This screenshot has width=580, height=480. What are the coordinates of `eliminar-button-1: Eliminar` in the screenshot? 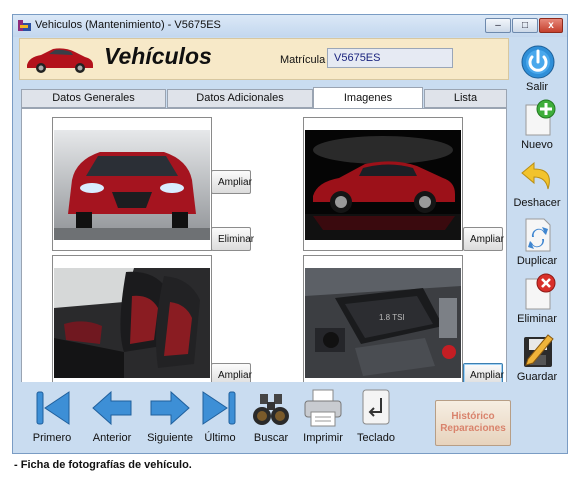 It's located at (232, 239).